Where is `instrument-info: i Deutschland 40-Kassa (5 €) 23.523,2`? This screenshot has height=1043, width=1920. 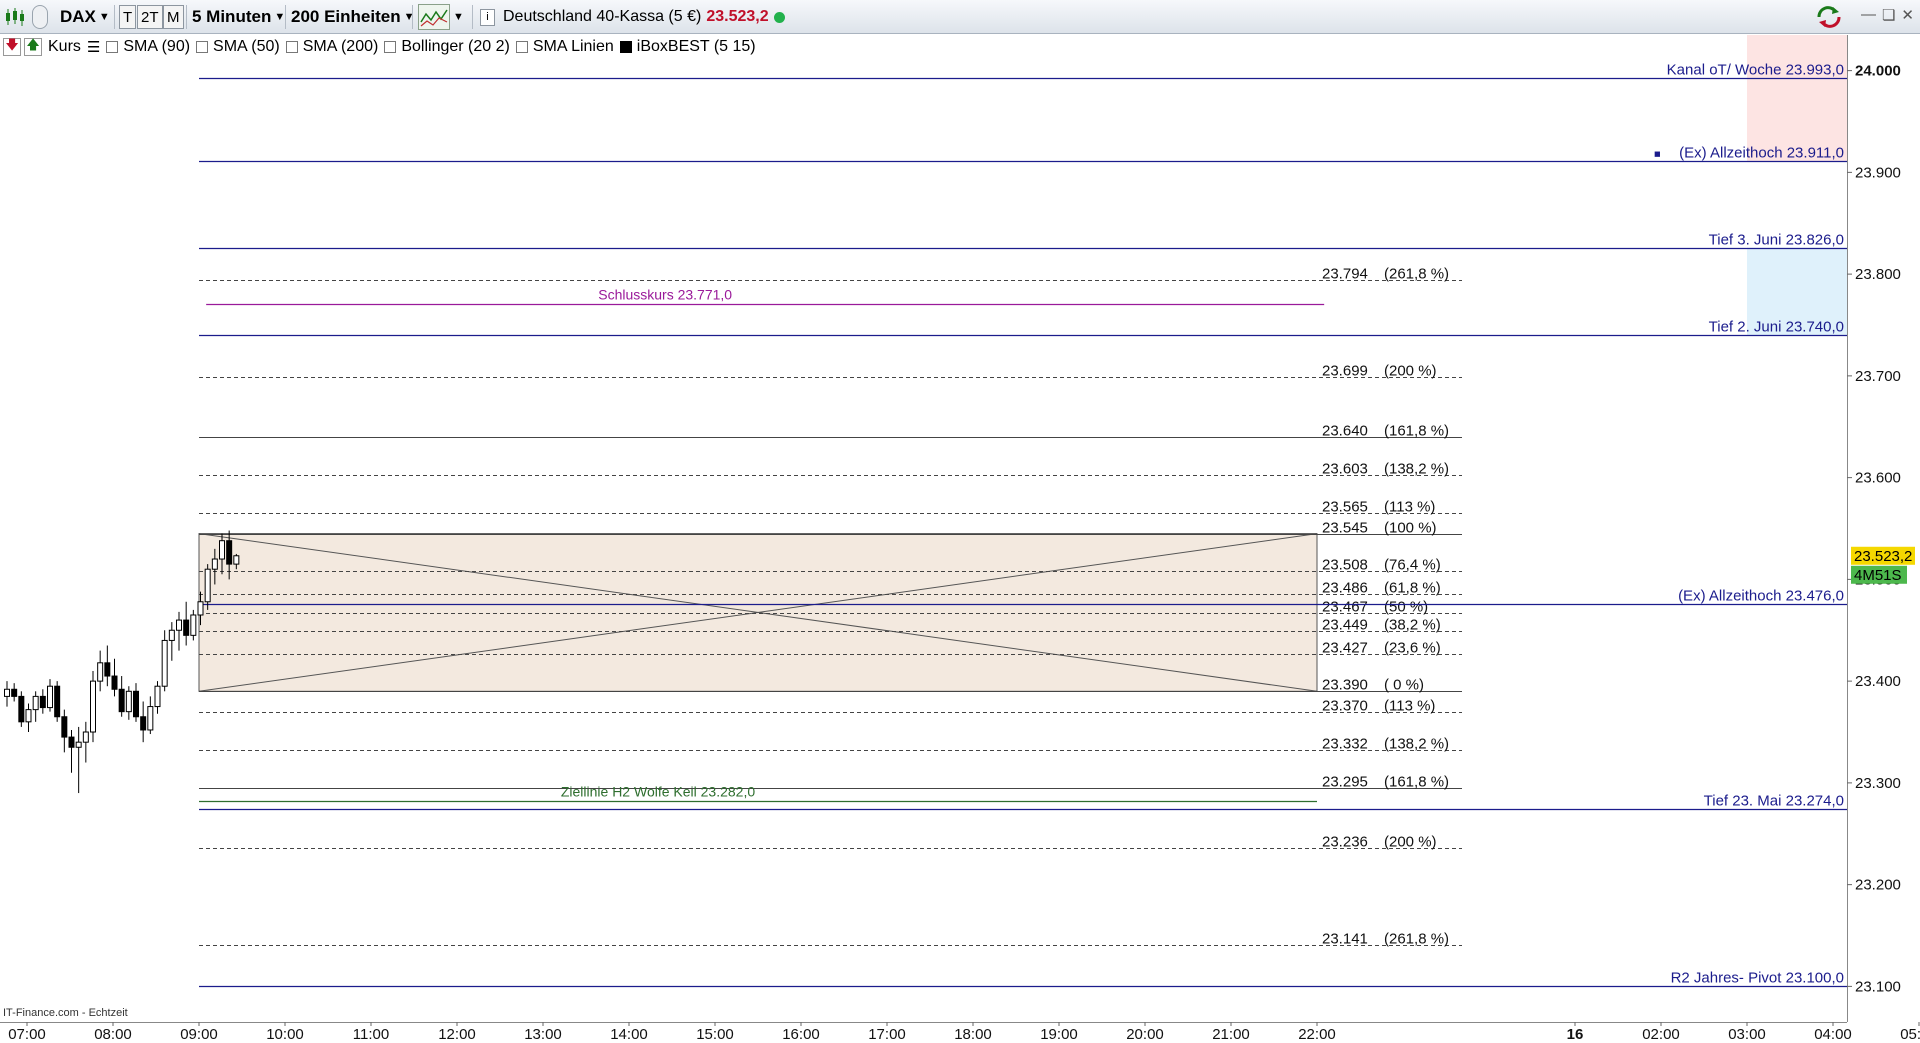 instrument-info: i Deutschland 40-Kassa (5 €) 23.523,2 is located at coordinates (632, 17).